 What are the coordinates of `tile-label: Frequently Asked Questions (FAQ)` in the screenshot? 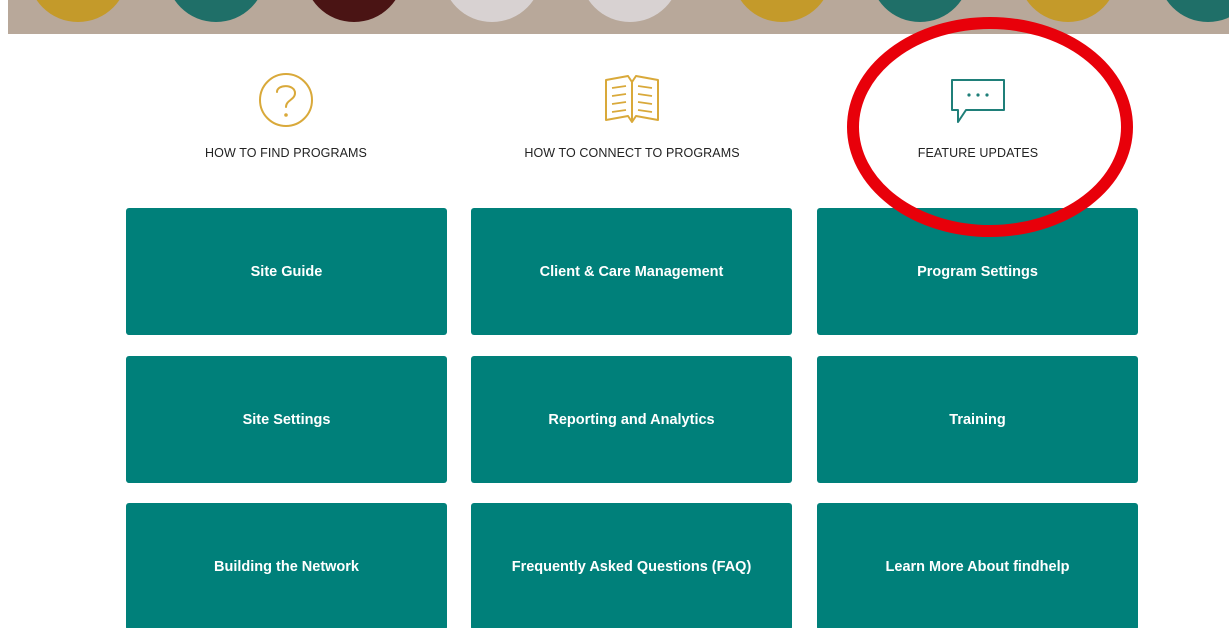 It's located at (631, 566).